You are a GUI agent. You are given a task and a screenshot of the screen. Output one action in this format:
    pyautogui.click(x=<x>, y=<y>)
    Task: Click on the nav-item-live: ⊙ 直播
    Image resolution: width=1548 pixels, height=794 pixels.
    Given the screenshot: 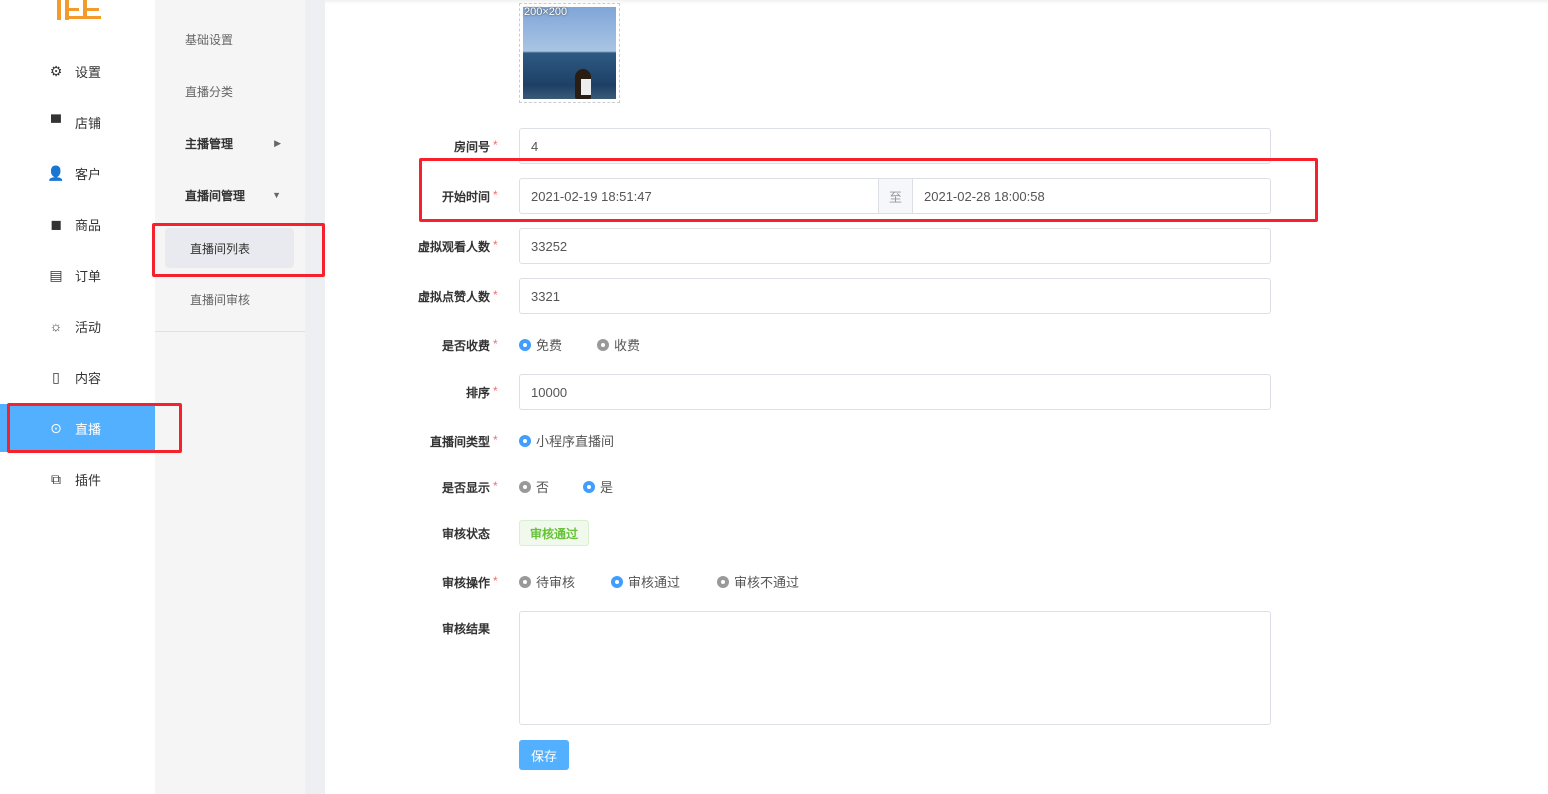 What is the action you would take?
    pyautogui.click(x=77, y=428)
    